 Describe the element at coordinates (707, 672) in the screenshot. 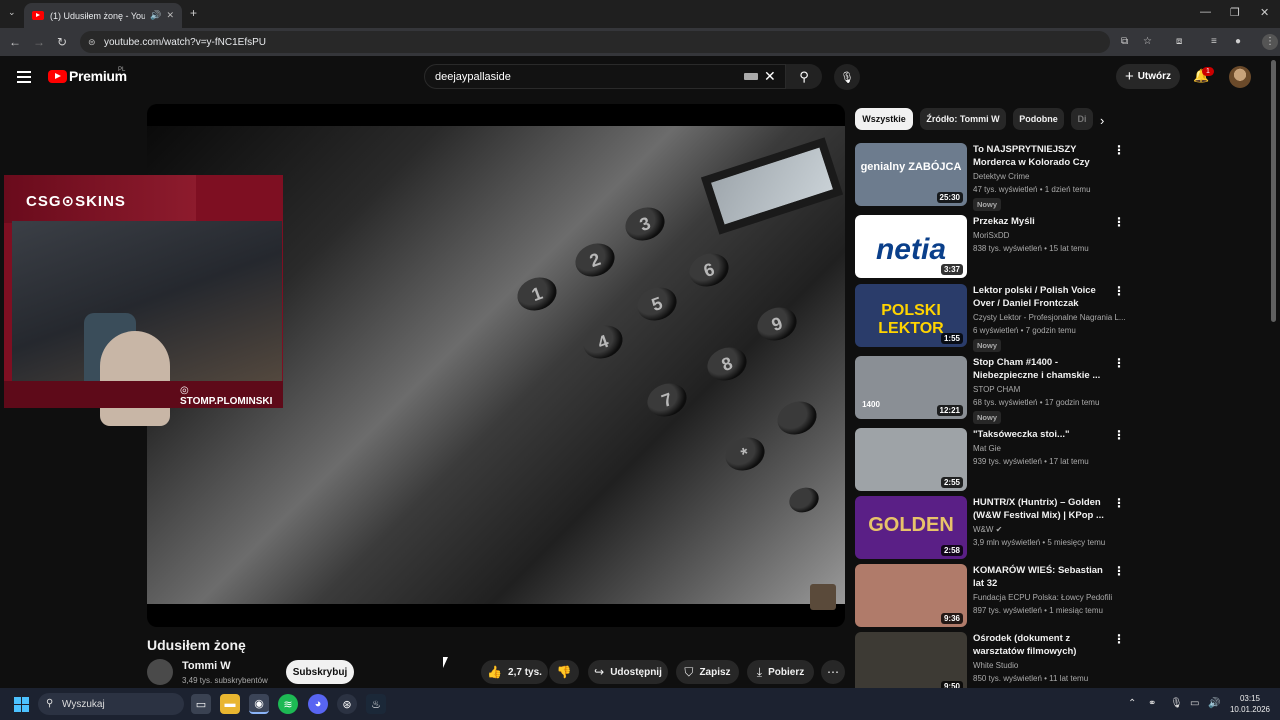

I see `save-button: ⛉ Zapisz` at that location.